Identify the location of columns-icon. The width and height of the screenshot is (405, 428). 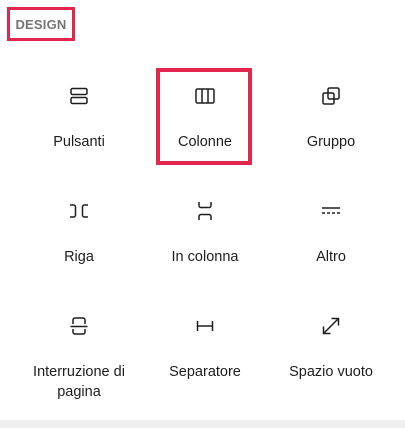
(205, 96).